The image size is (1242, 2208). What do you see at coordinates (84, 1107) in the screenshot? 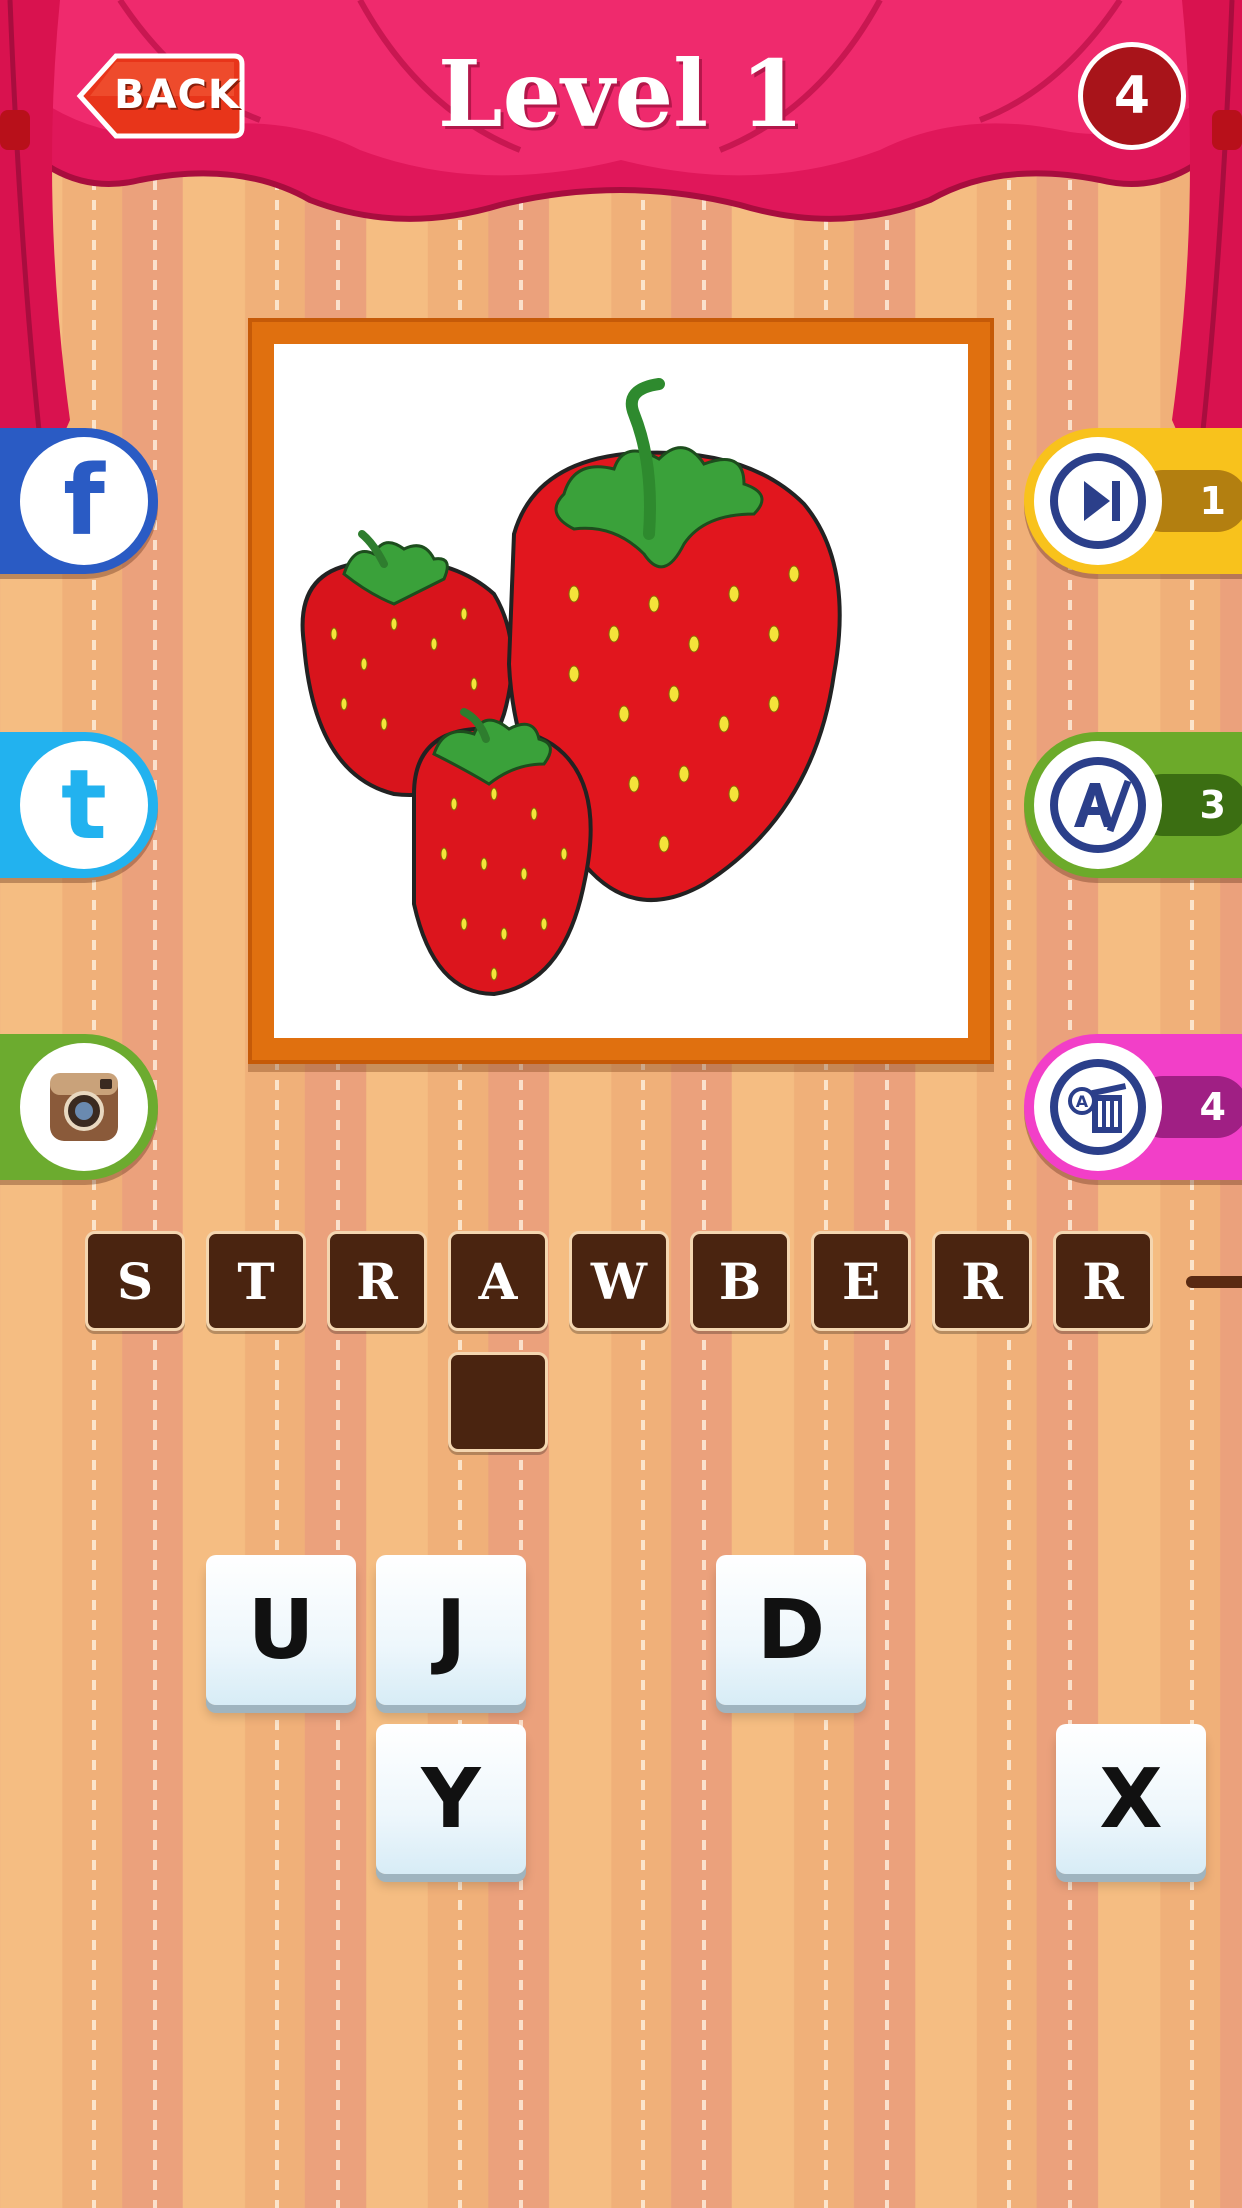
I see `instagram-icon` at bounding box center [84, 1107].